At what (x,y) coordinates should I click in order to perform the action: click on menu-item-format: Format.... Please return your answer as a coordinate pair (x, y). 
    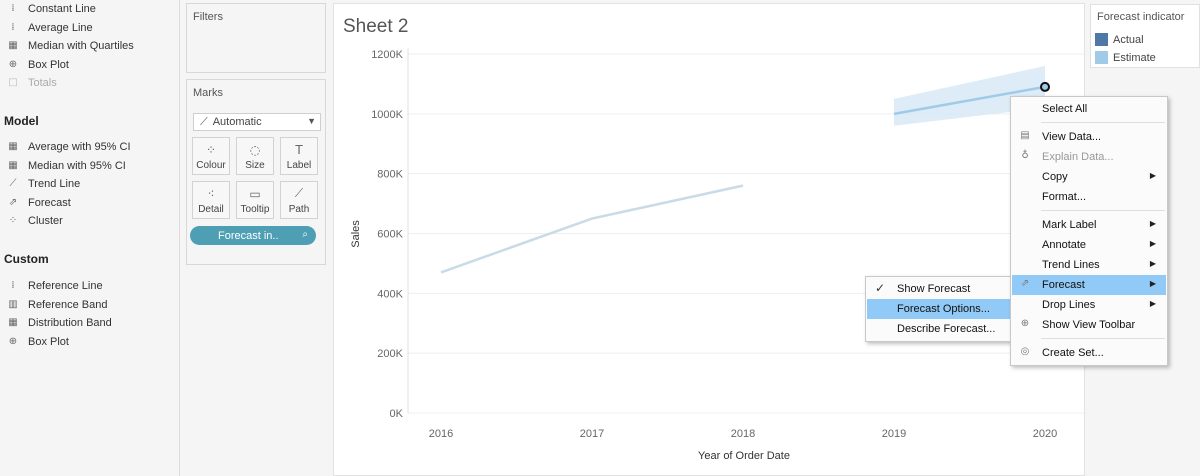
    Looking at the image, I should click on (1089, 197).